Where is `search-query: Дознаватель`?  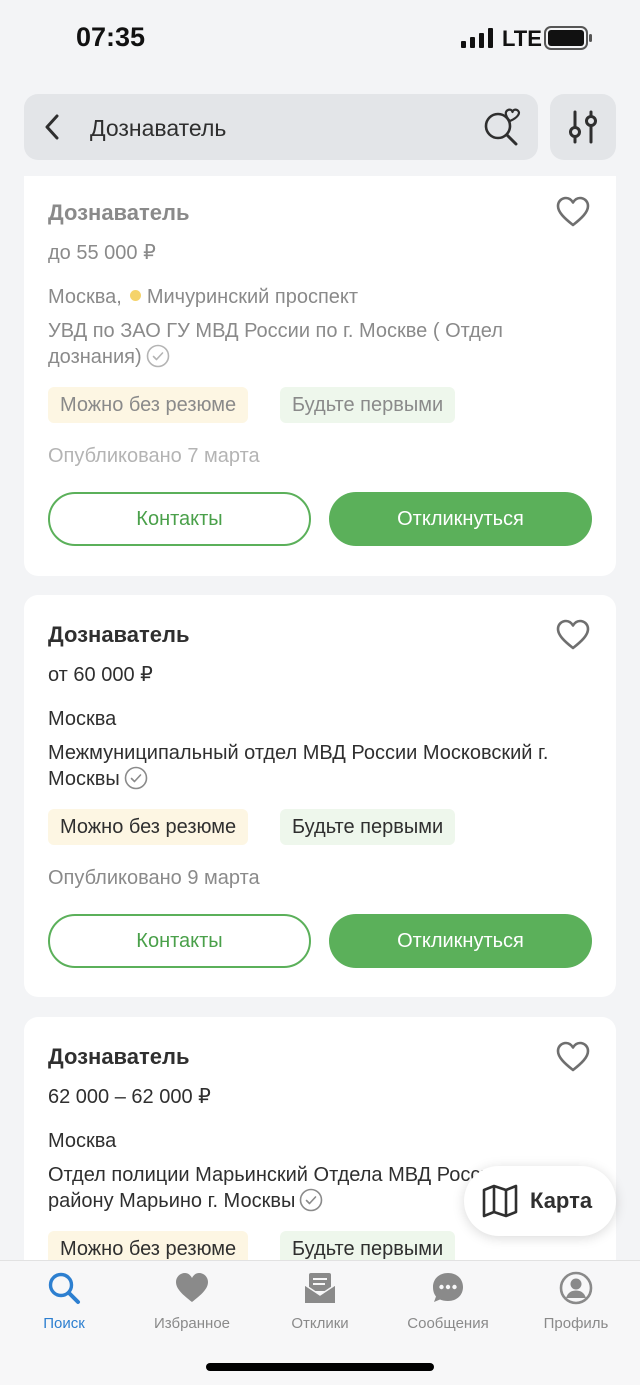 search-query: Дознаватель is located at coordinates (158, 128).